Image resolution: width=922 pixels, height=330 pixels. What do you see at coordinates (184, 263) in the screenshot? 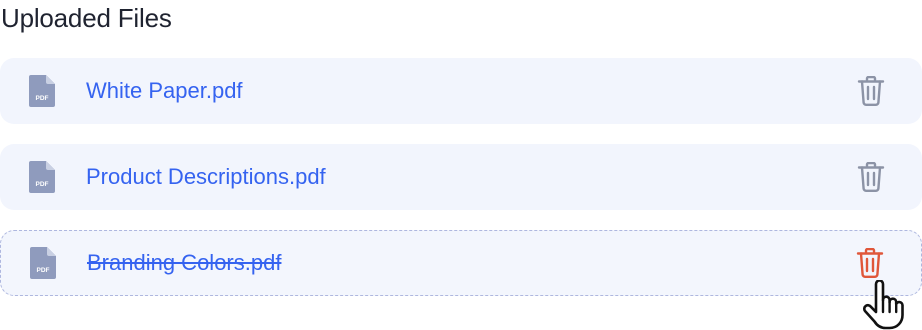
I see `file-name-link: Branding Colors.pdf` at bounding box center [184, 263].